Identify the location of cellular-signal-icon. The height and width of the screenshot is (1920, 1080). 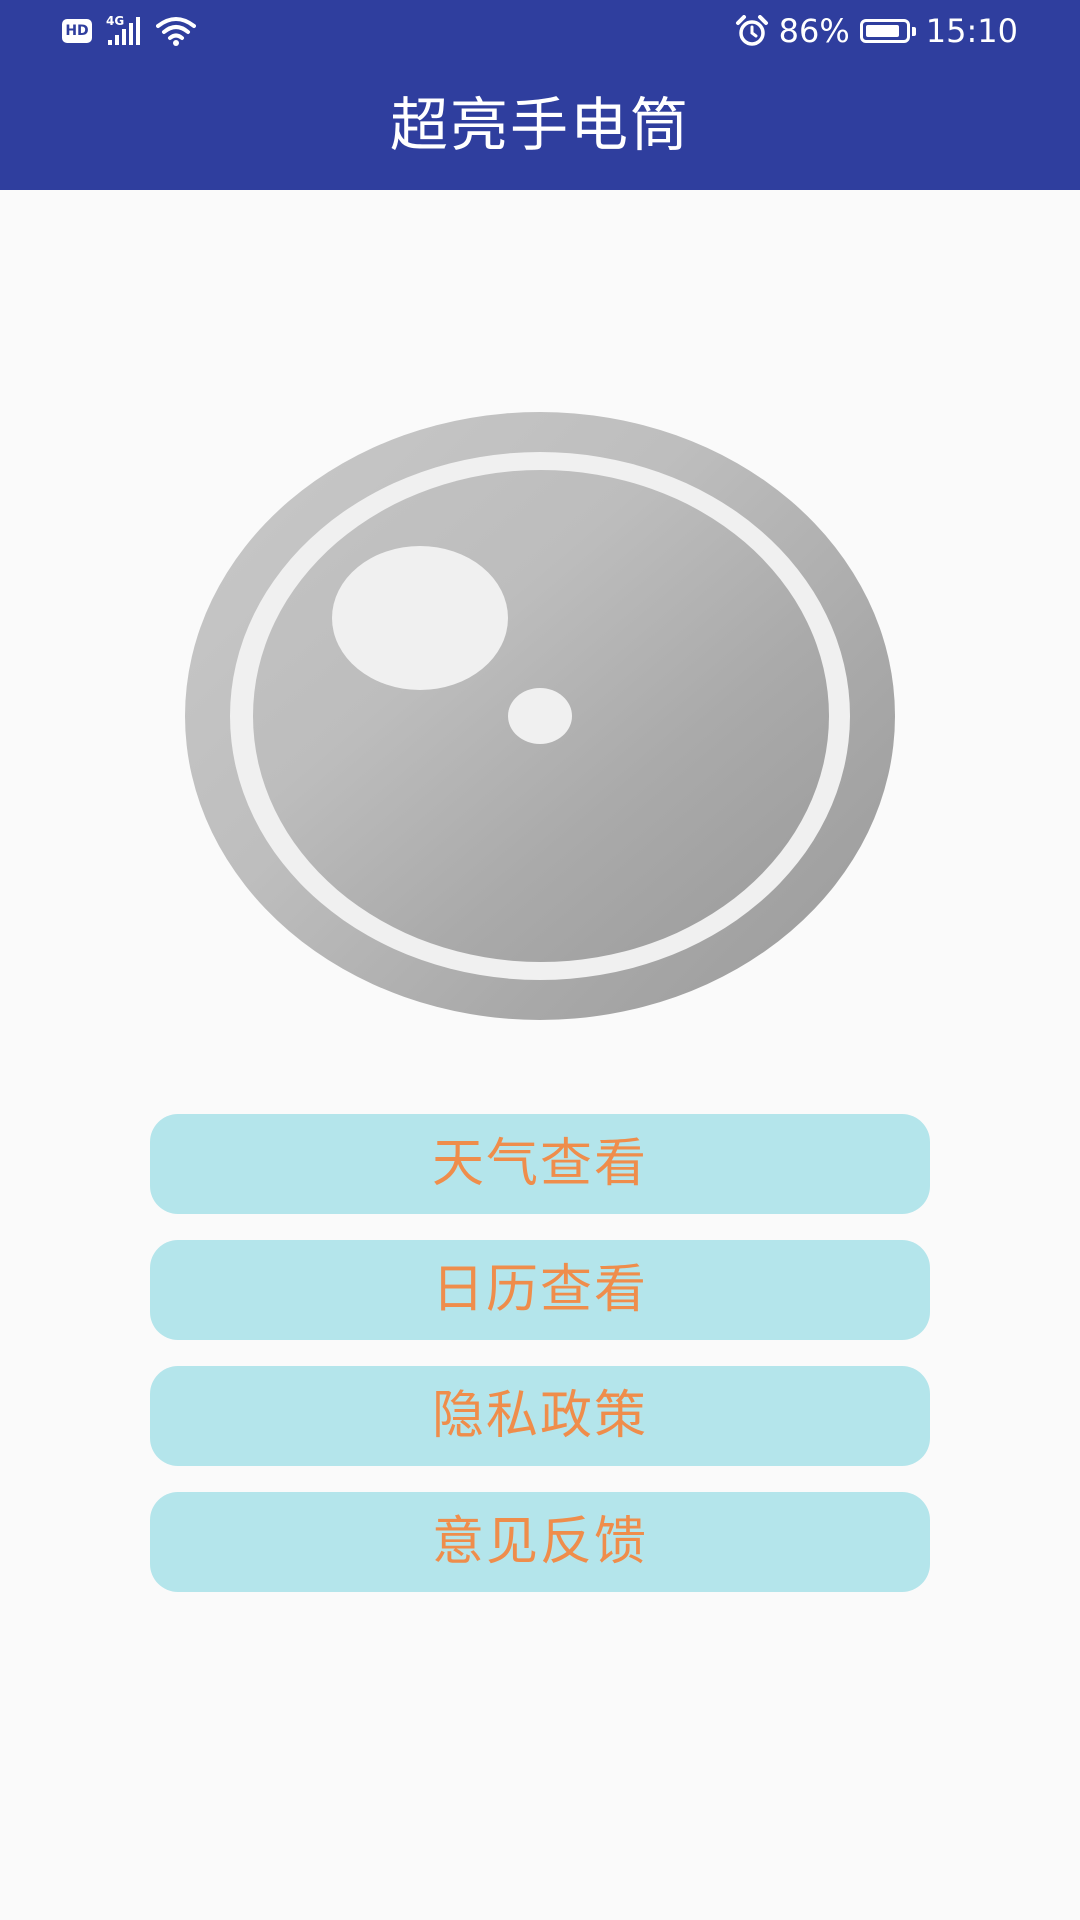
(124, 31).